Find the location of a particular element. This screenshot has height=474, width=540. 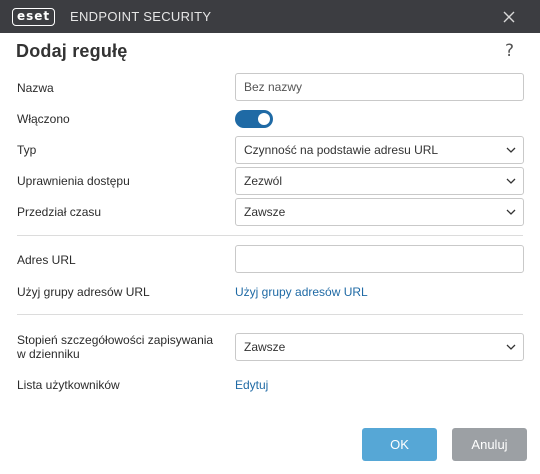

name-input is located at coordinates (379, 87).